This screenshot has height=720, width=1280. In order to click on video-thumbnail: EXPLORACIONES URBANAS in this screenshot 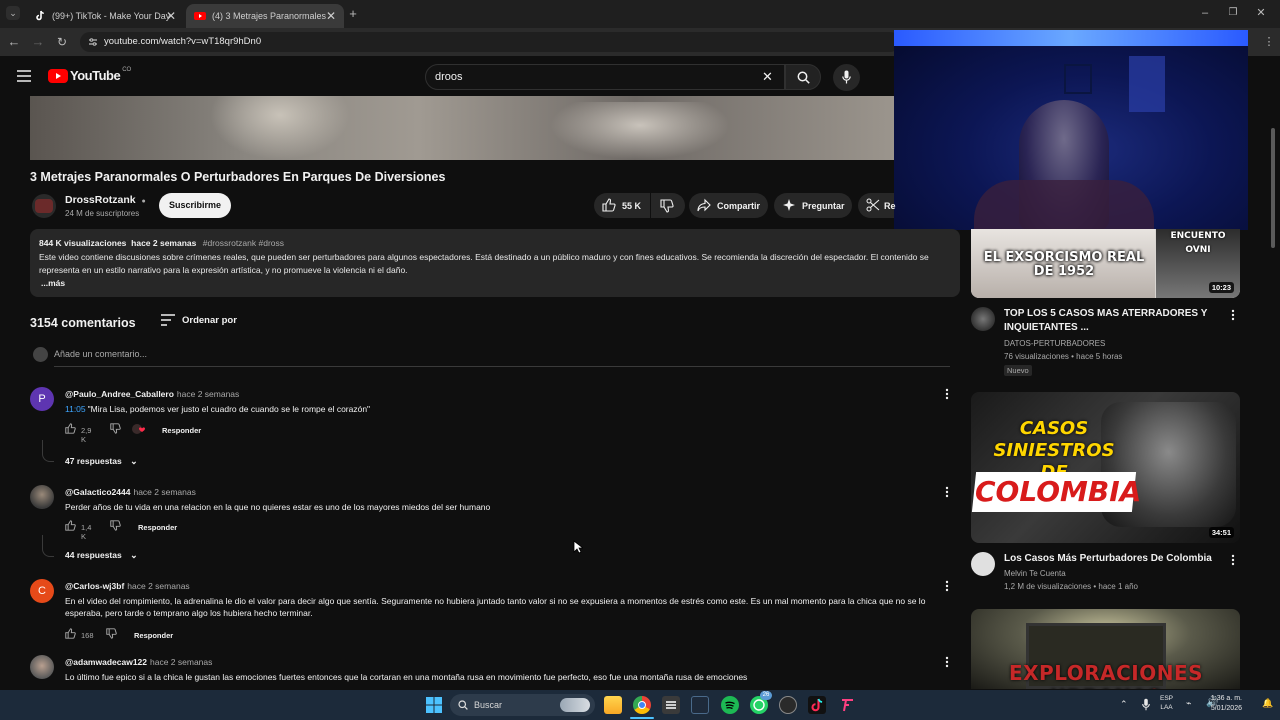, I will do `click(1105, 649)`.